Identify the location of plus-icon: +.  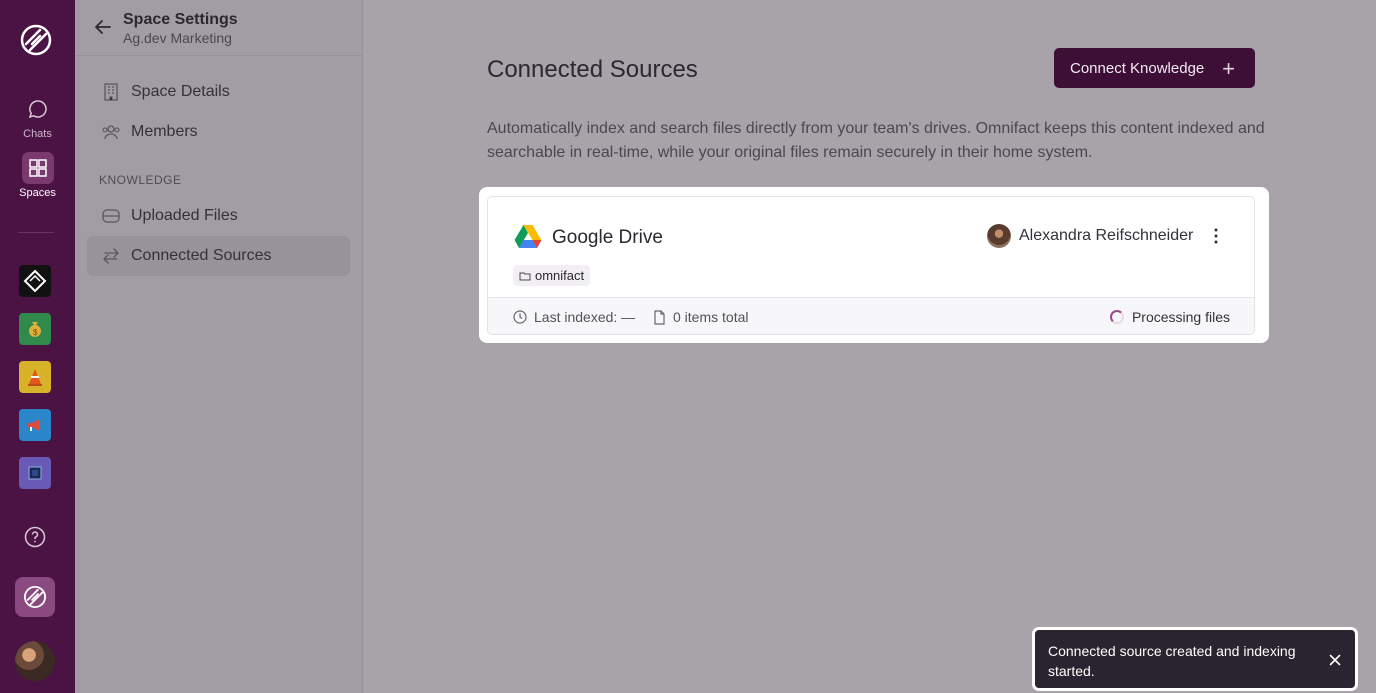
(1228, 68).